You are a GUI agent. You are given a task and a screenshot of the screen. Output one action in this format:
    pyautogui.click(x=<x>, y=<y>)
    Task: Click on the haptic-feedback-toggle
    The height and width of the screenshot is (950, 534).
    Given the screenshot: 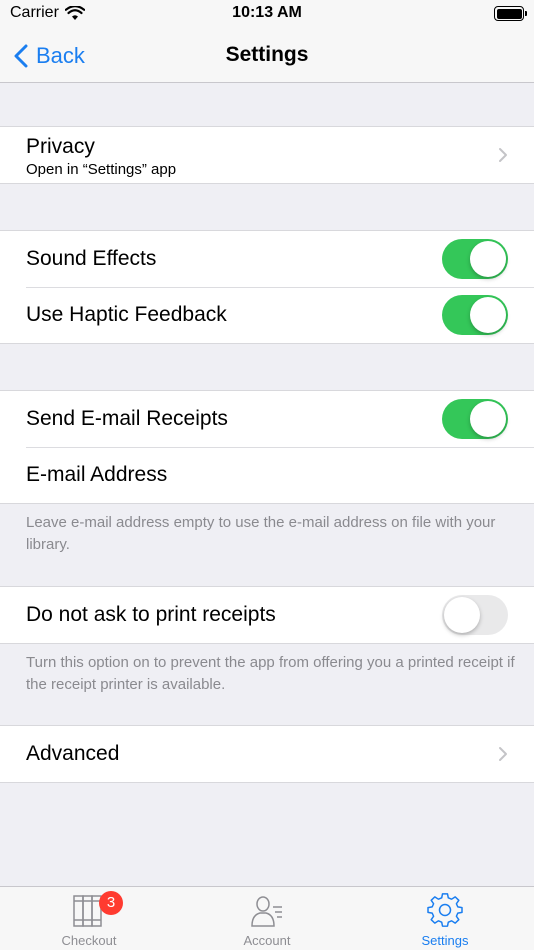 What is the action you would take?
    pyautogui.click(x=475, y=315)
    